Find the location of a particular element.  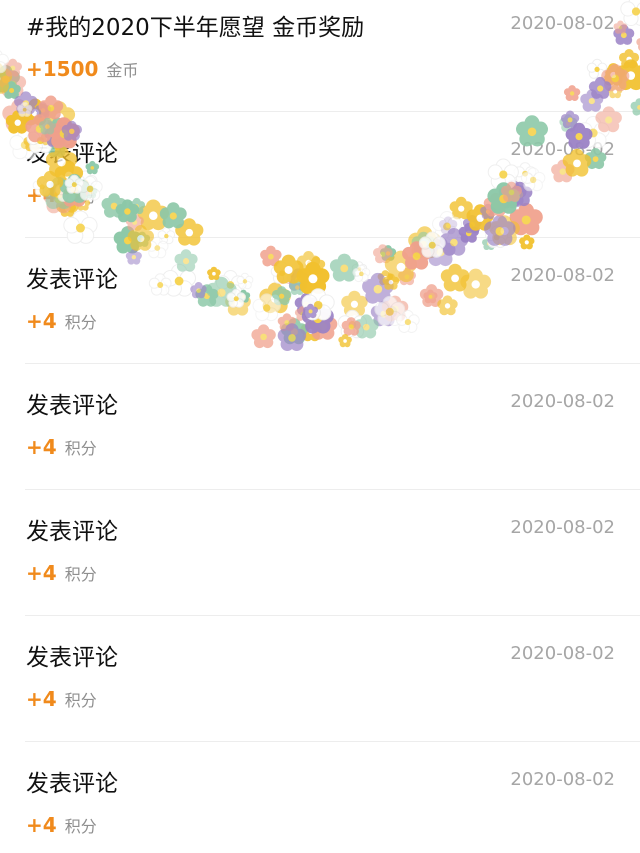

record-amount: +1500 is located at coordinates (62, 69).